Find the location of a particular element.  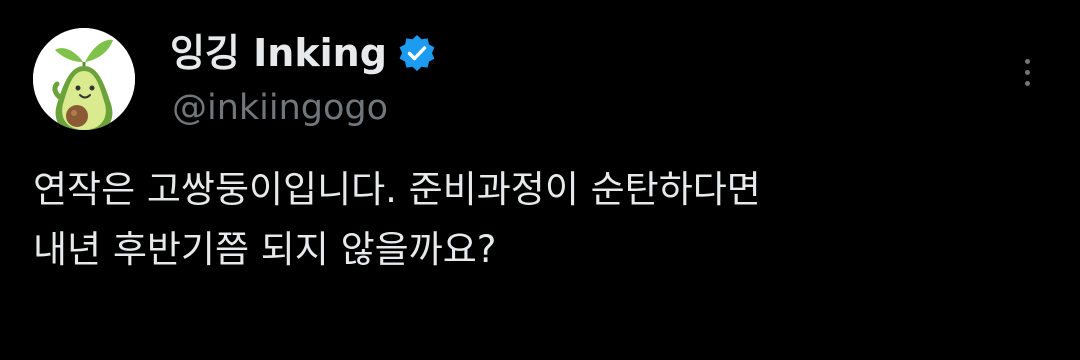

avocado-avatar-icon is located at coordinates (84, 79).